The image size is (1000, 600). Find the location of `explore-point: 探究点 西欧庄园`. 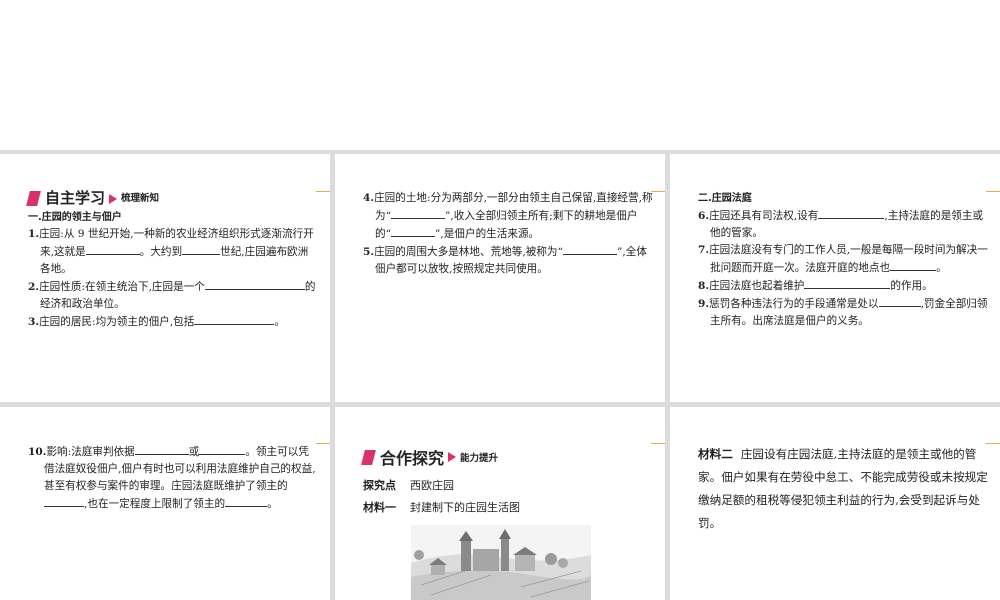

explore-point: 探究点 西欧庄园 is located at coordinates (408, 485).